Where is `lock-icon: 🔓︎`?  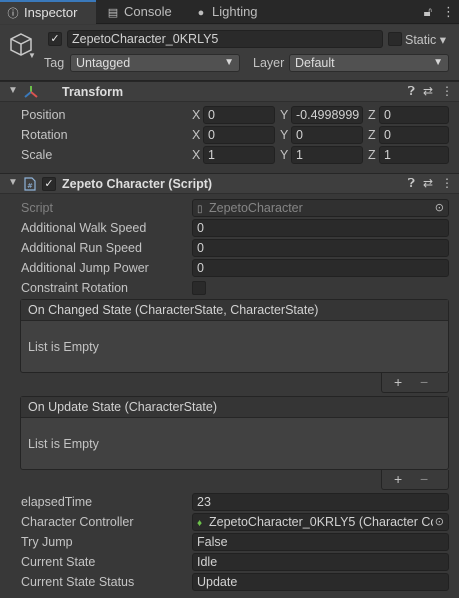
lock-icon: 🔓︎ is located at coordinates (428, 11).